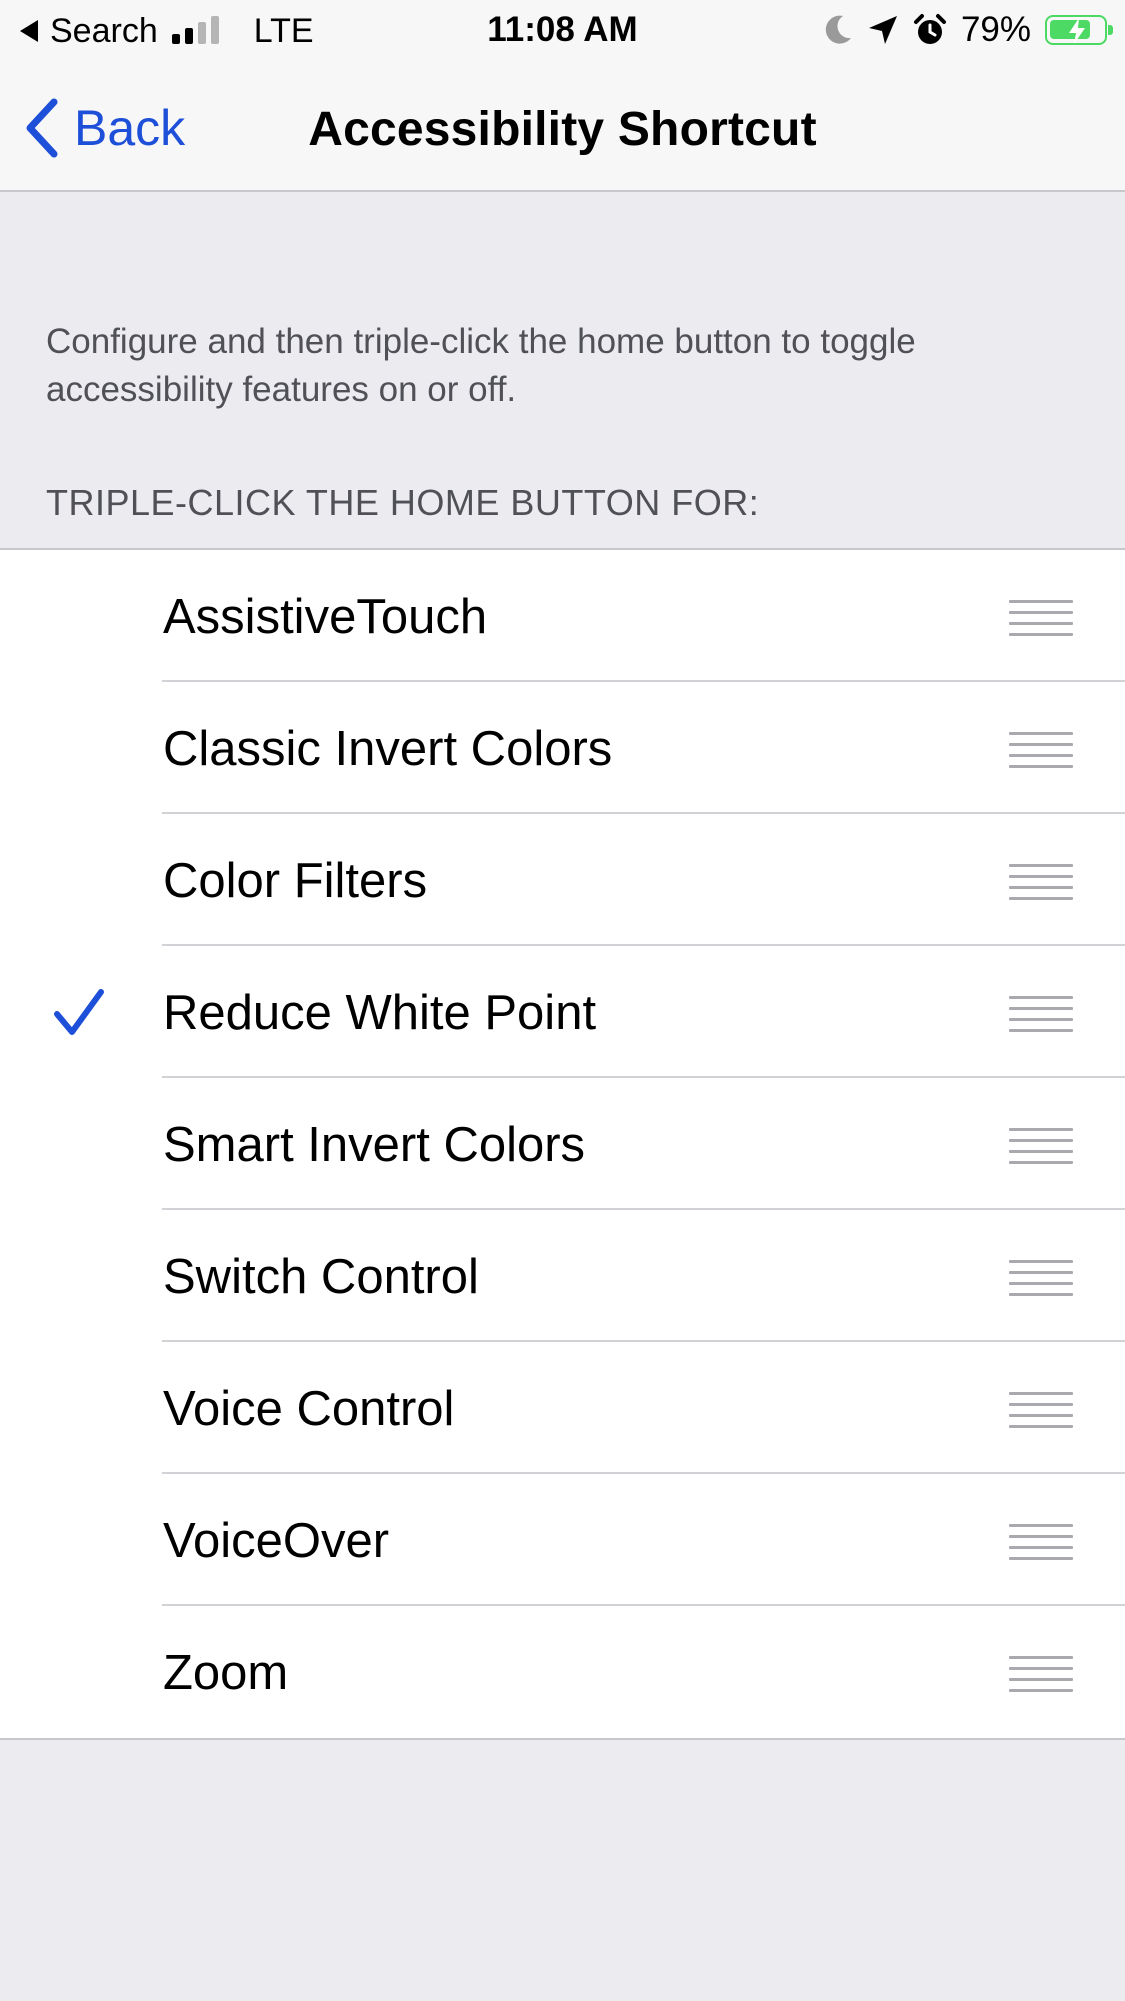 This screenshot has height=2001, width=1125. I want to click on list-item-label: VoiceOver, so click(276, 1541).